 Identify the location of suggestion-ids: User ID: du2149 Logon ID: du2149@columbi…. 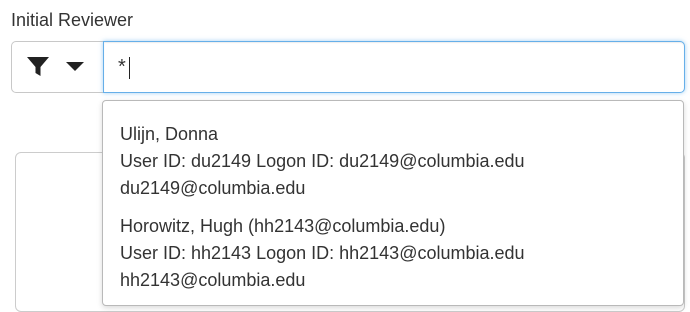
(322, 161).